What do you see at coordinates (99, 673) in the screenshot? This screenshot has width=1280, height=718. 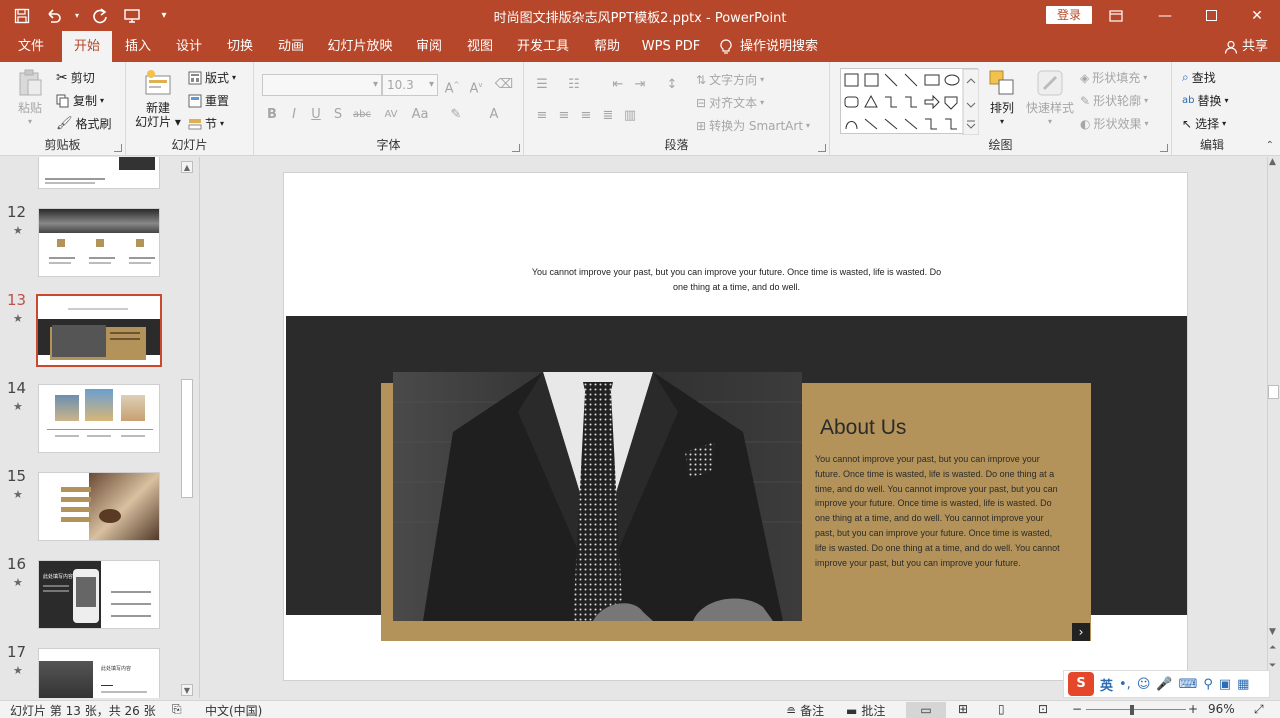 I see `slide-thumbnail-17: 此处填写内容` at bounding box center [99, 673].